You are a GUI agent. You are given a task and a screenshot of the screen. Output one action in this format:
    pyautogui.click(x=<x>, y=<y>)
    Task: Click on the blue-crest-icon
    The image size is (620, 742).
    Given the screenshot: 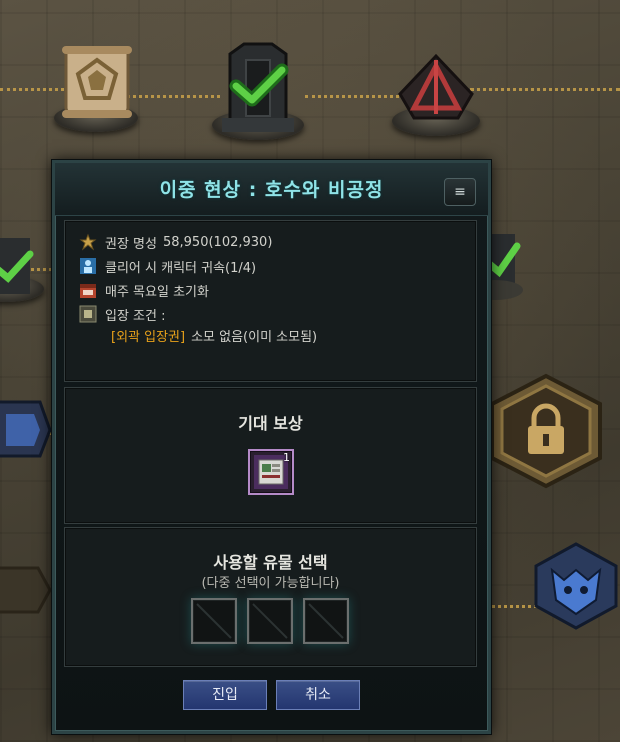 What is the action you would take?
    pyautogui.click(x=26, y=429)
    